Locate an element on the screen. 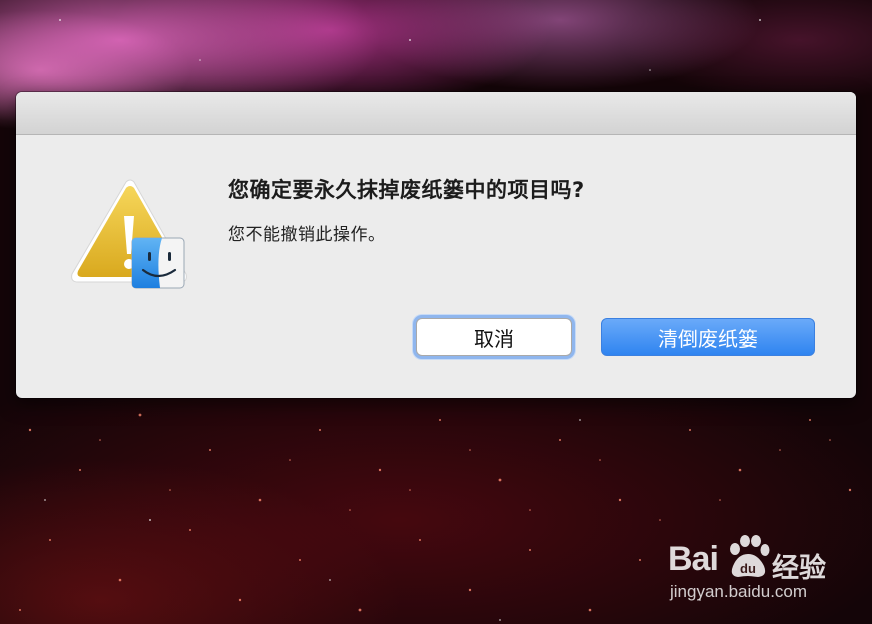 This screenshot has height=624, width=872. watermark-brand-suffix: 经验 is located at coordinates (799, 568).